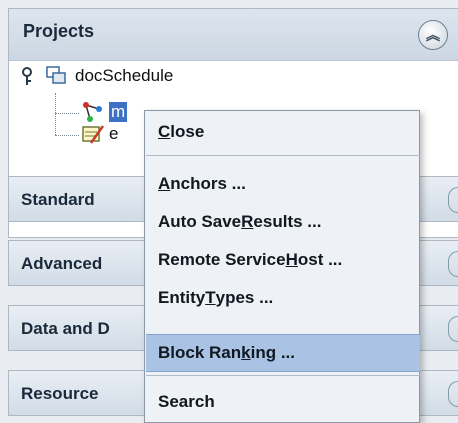 The height and width of the screenshot is (423, 458). What do you see at coordinates (30, 76) in the screenshot?
I see `tree-expand-key-icon` at bounding box center [30, 76].